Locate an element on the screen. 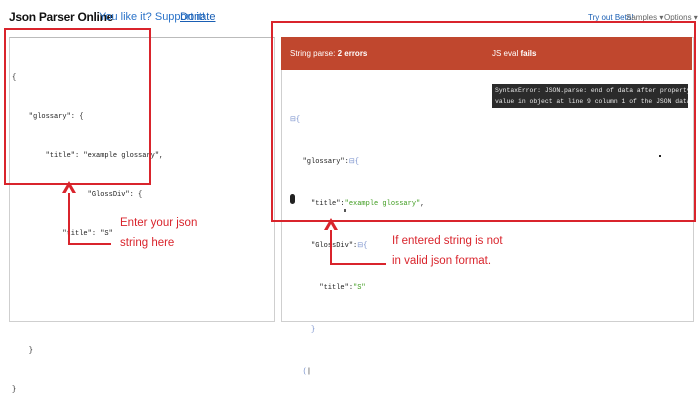 This screenshot has width=700, height=410. tree-key: "title" is located at coordinates (334, 288).